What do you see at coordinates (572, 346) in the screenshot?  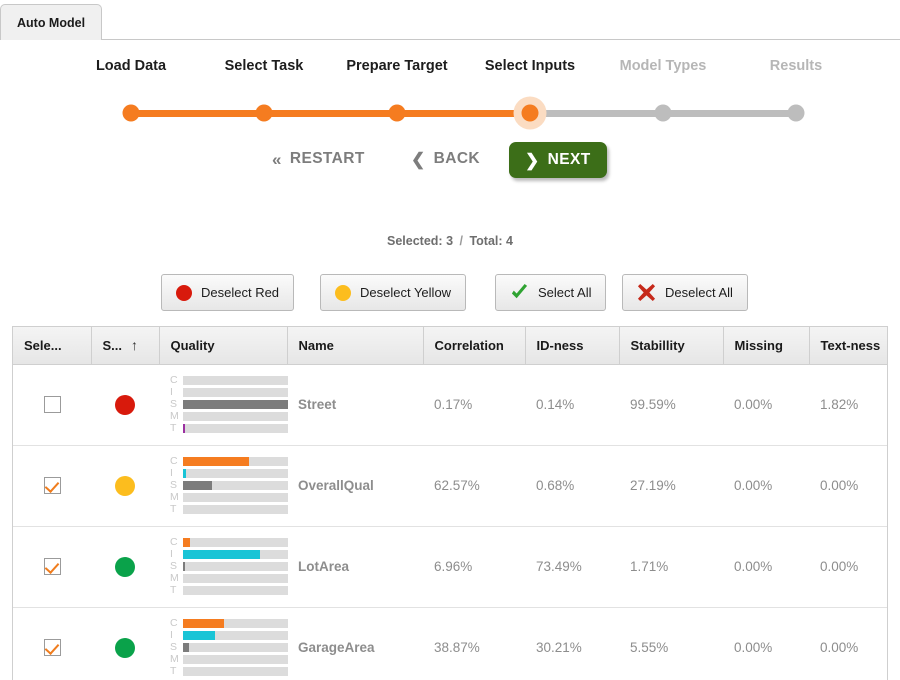 I see `column-header-idness: ID-ness` at bounding box center [572, 346].